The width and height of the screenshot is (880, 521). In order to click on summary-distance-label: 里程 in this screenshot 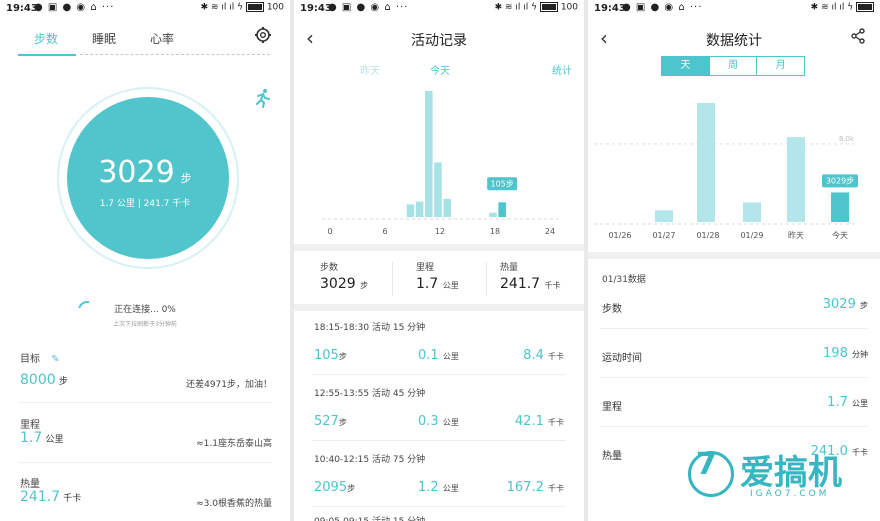, I will do `click(425, 268)`.